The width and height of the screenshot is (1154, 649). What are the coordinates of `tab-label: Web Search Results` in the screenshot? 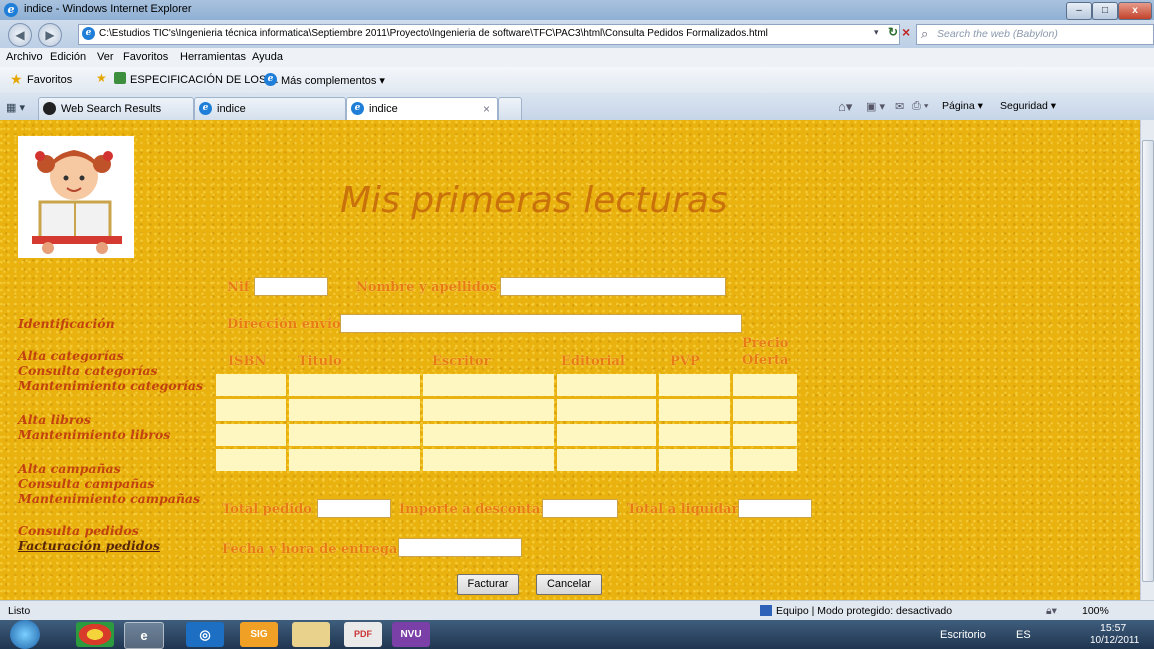 It's located at (111, 109).